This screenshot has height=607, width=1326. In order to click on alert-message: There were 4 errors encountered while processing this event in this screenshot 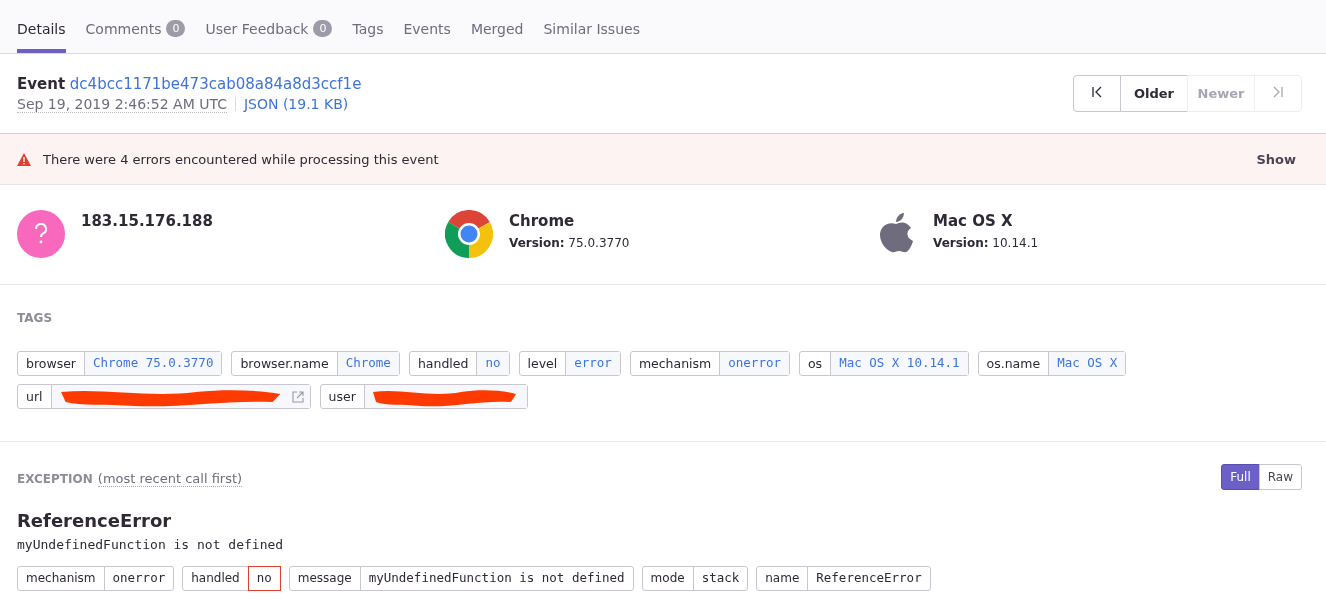, I will do `click(241, 159)`.